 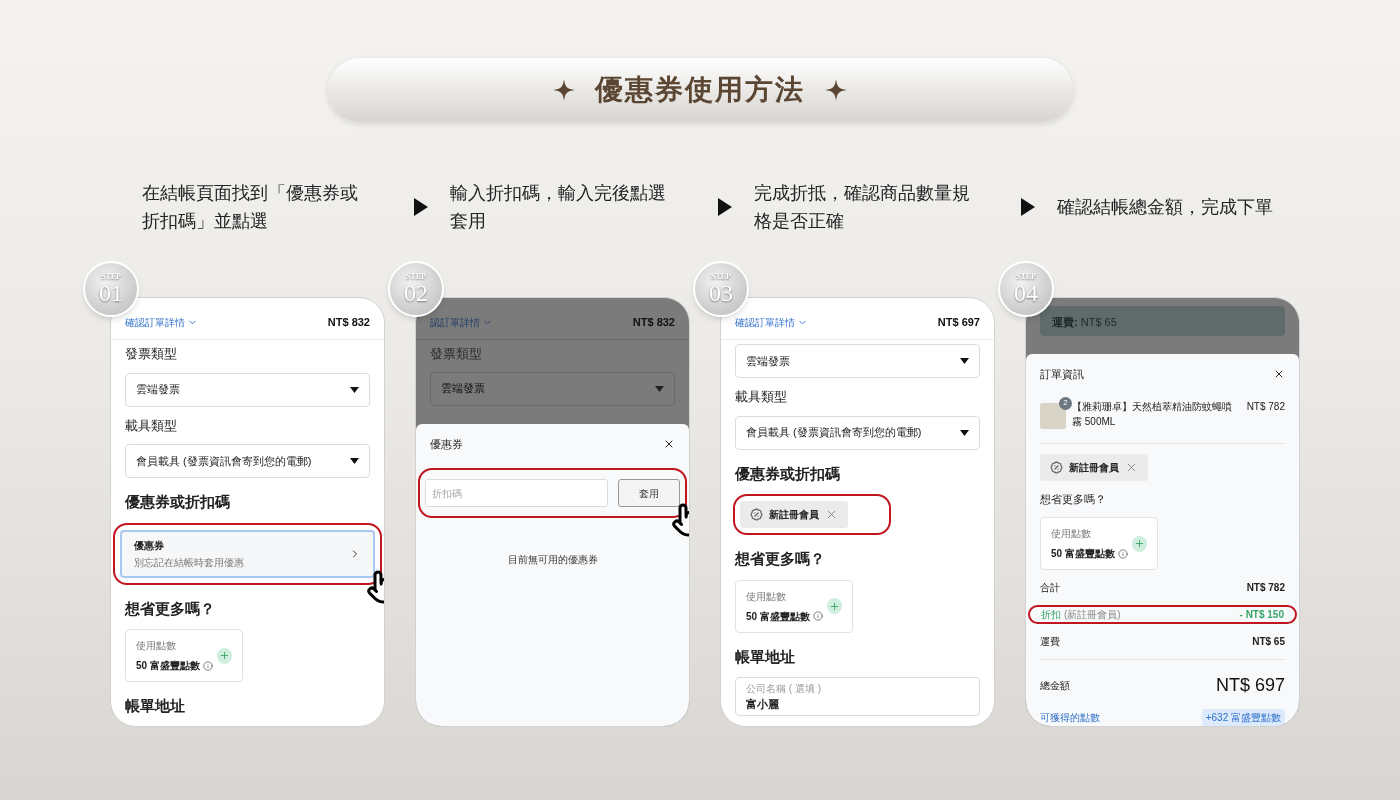 I want to click on field-label: 公司名稱 ( 選填 ), so click(x=784, y=689).